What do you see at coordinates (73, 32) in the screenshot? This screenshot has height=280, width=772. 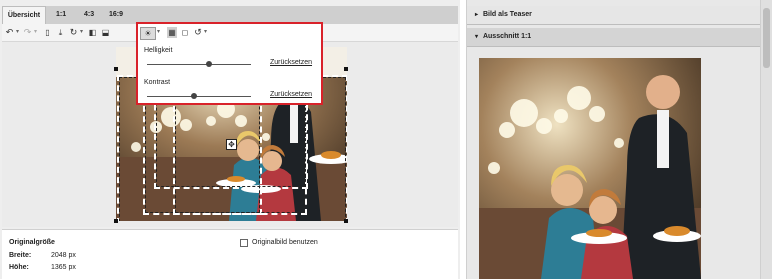 I see `rotate-icon: ↻` at bounding box center [73, 32].